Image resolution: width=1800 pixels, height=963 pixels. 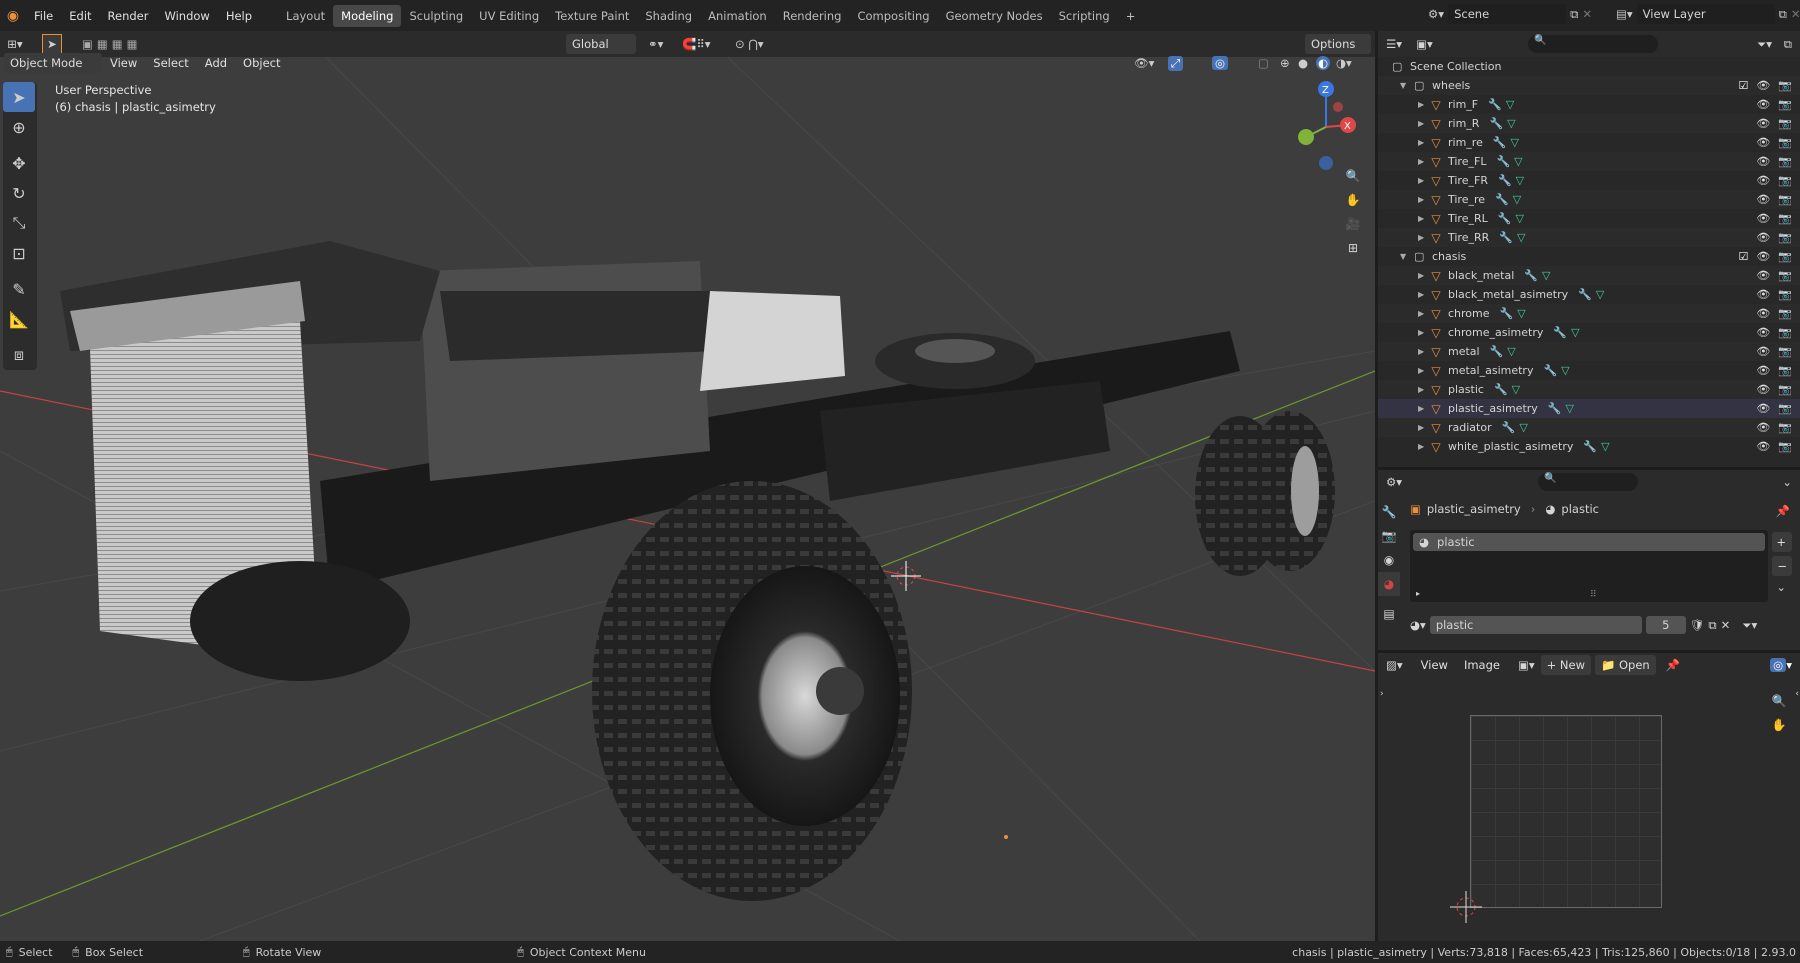 What do you see at coordinates (19, 127) in the screenshot?
I see `cursor-tool-icon: ⊕` at bounding box center [19, 127].